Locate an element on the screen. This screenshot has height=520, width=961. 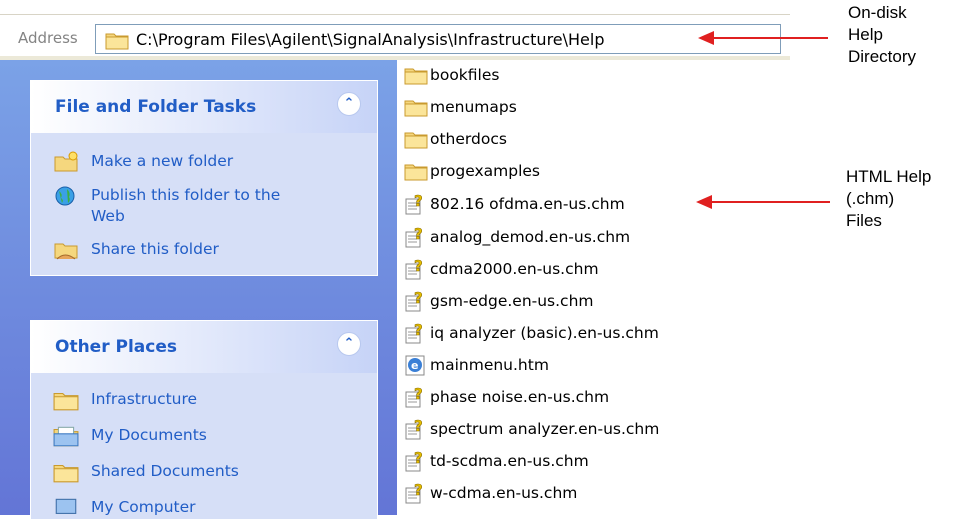
place-label: Shared Documents is located at coordinates (165, 471).